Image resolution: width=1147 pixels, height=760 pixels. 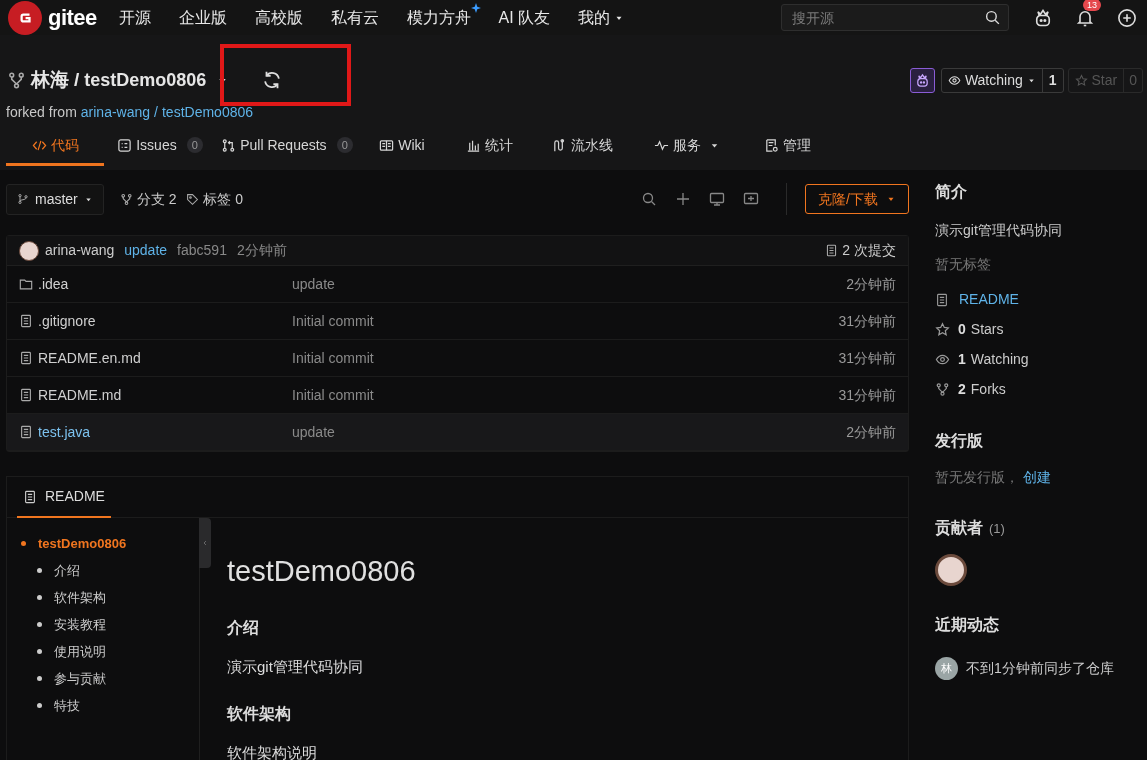 What do you see at coordinates (146, 250) in the screenshot?
I see `commit-message-link: update` at bounding box center [146, 250].